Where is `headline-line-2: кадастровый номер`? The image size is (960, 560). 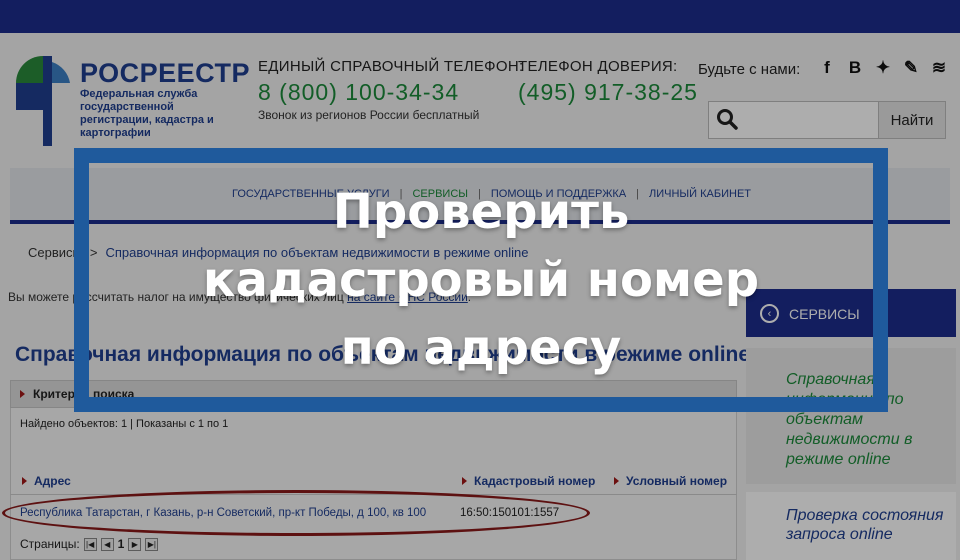 headline-line-2: кадастровый номер is located at coordinates (481, 280).